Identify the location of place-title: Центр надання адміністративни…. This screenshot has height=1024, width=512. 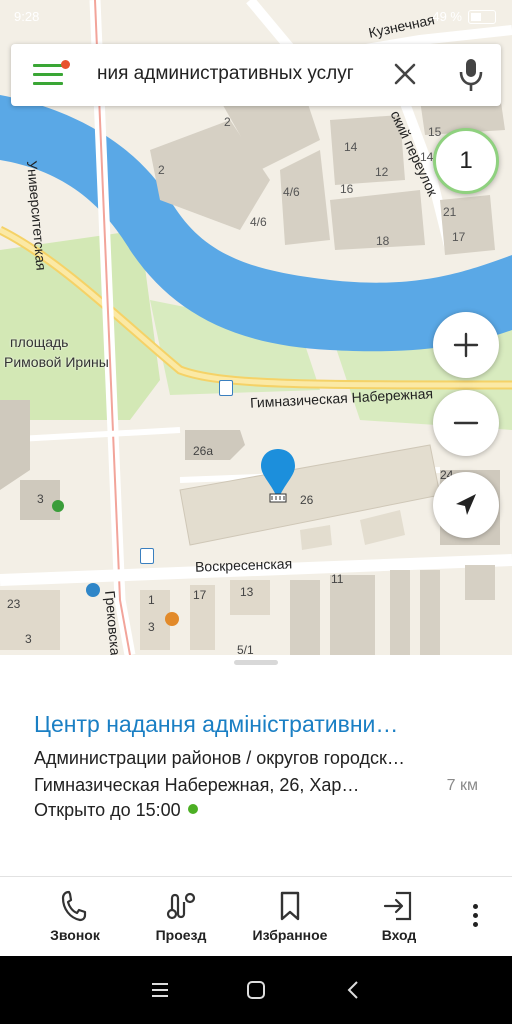
(216, 724).